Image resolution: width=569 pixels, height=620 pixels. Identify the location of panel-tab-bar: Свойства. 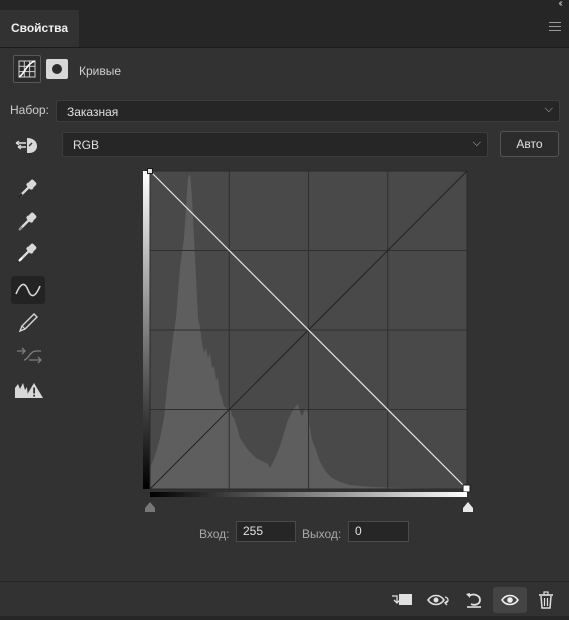
(284, 29).